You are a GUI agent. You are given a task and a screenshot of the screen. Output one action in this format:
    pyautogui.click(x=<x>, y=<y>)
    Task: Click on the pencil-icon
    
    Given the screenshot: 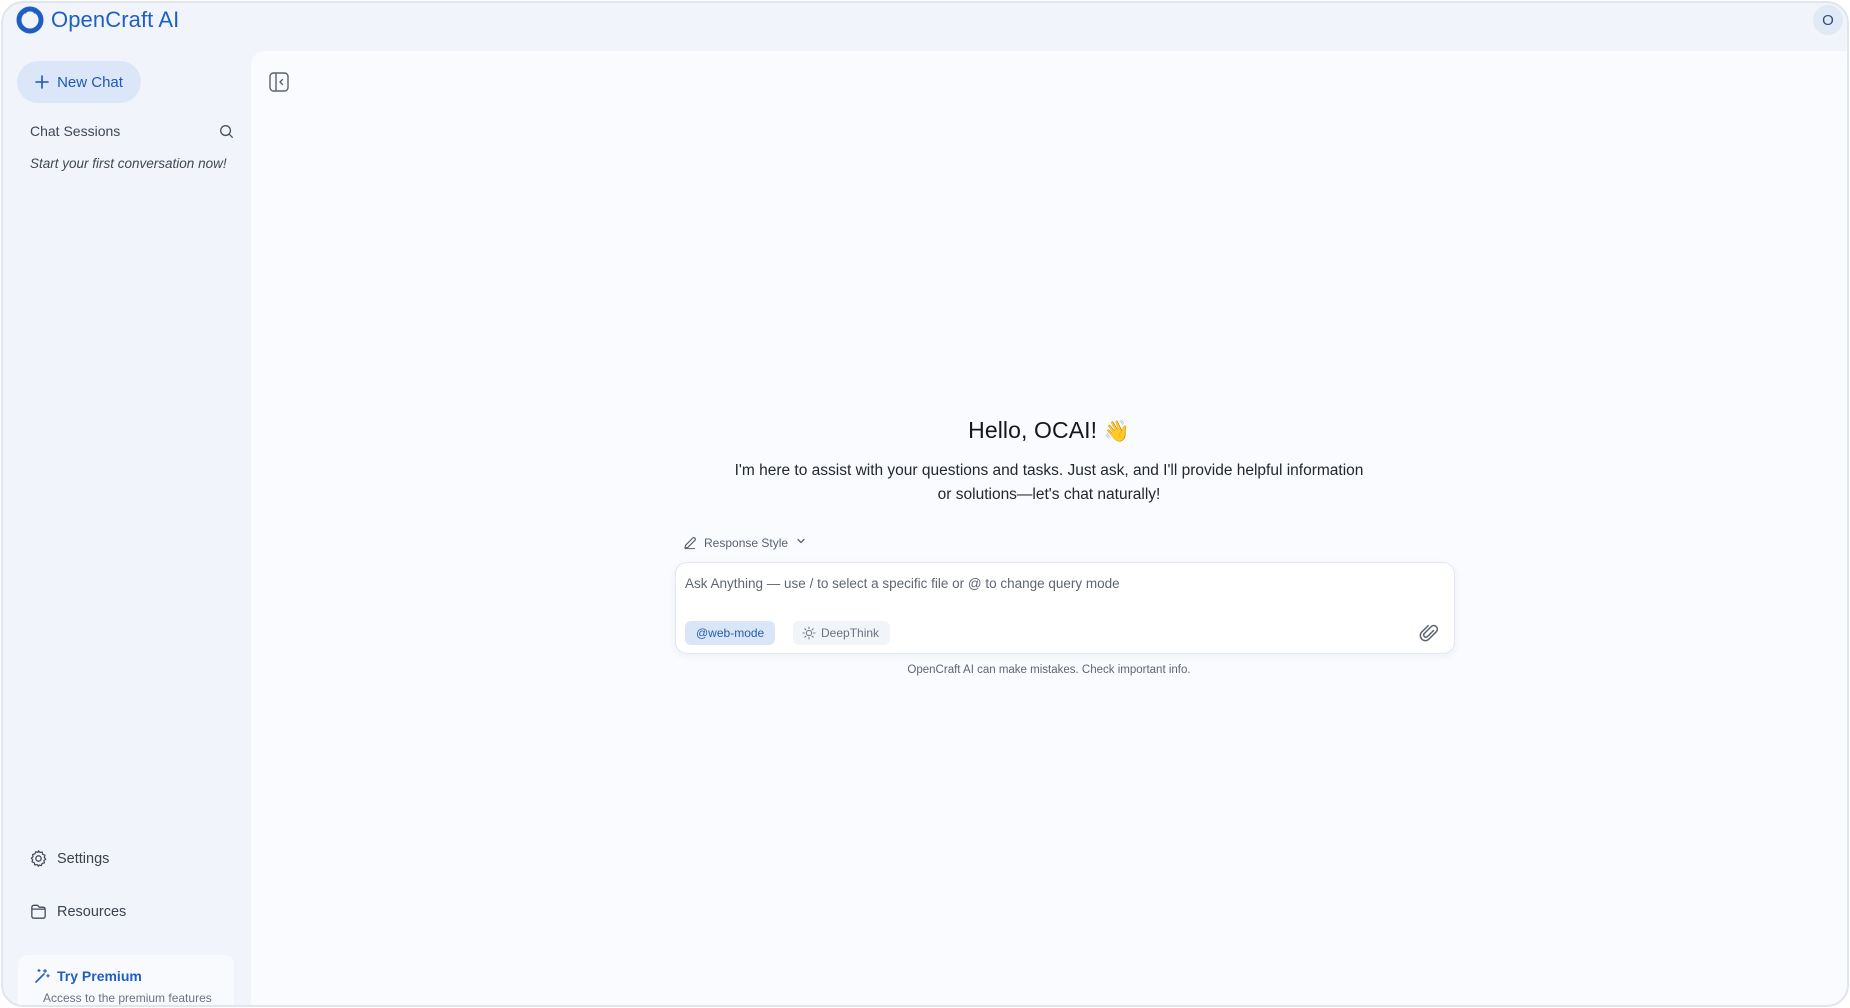 What is the action you would take?
    pyautogui.click(x=690, y=542)
    